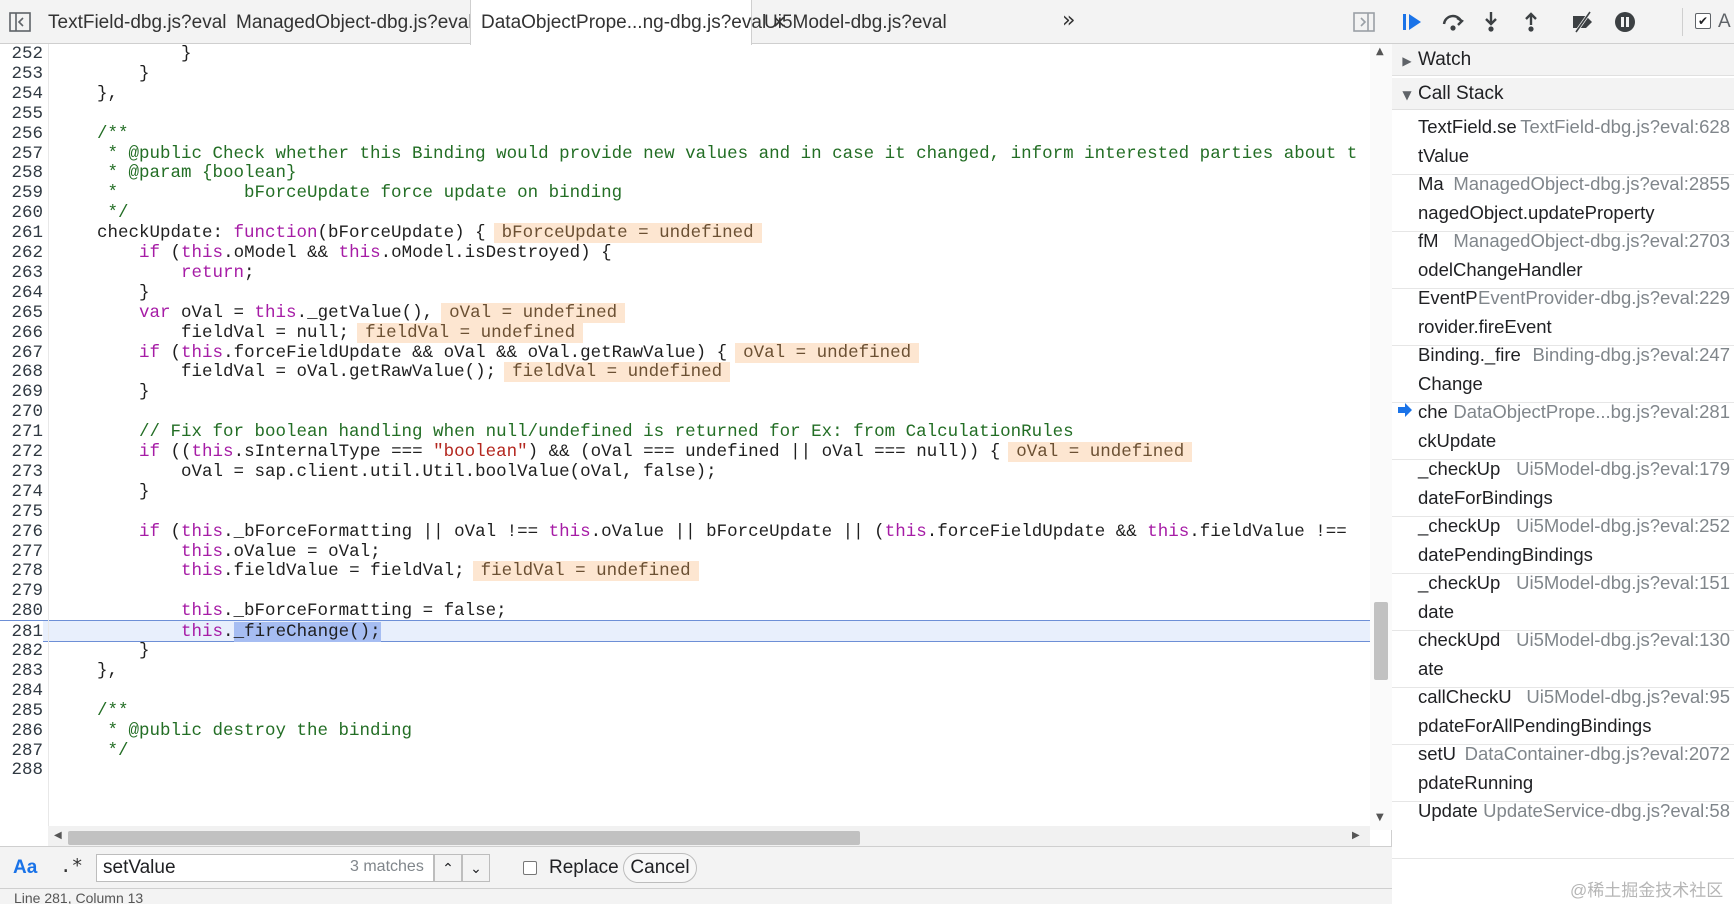  Describe the element at coordinates (1380, 817) in the screenshot. I see `scroll-down-icon: ▼` at that location.